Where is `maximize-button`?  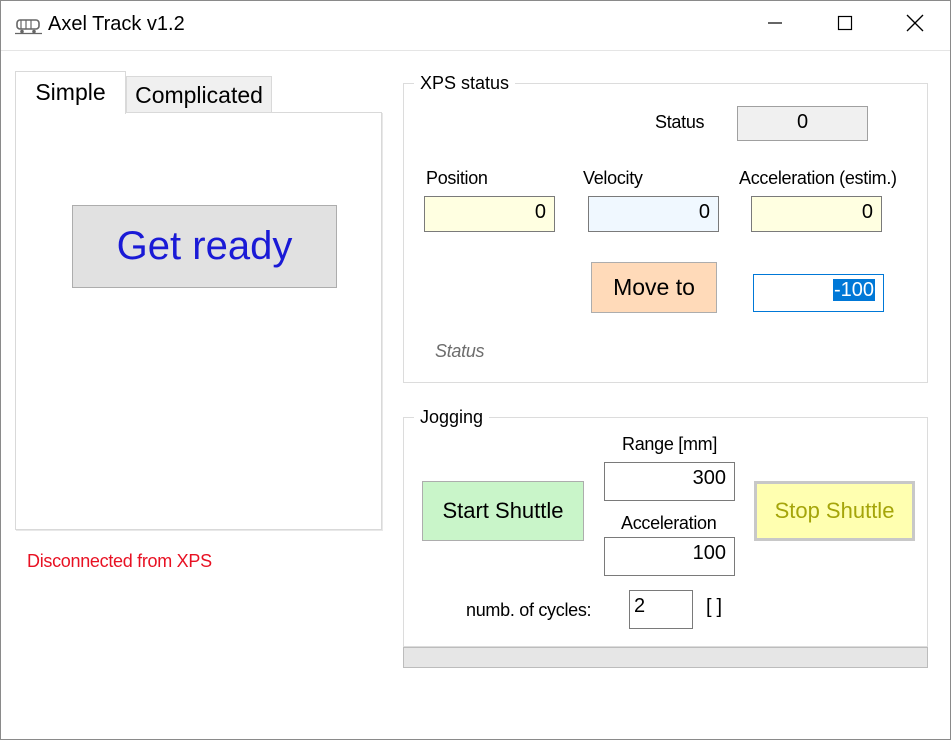 maximize-button is located at coordinates (845, 25).